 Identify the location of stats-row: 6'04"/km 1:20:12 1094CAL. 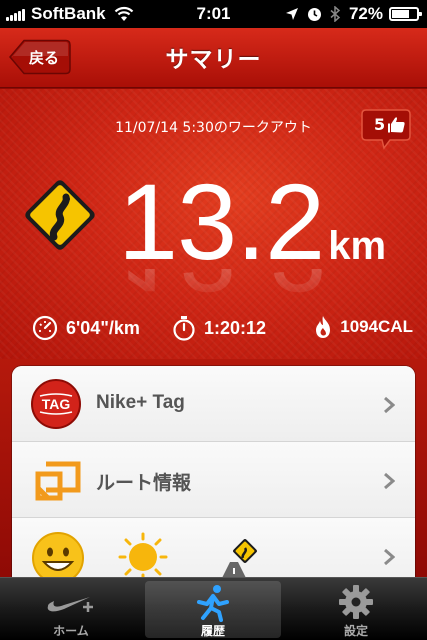
(213, 328).